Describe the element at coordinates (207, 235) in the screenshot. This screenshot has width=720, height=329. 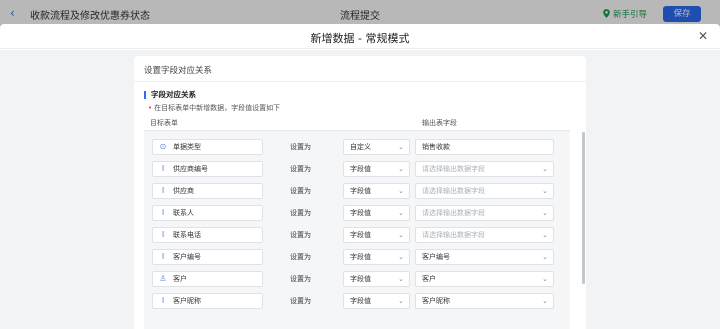
I see `target-field: I 联系电话` at that location.